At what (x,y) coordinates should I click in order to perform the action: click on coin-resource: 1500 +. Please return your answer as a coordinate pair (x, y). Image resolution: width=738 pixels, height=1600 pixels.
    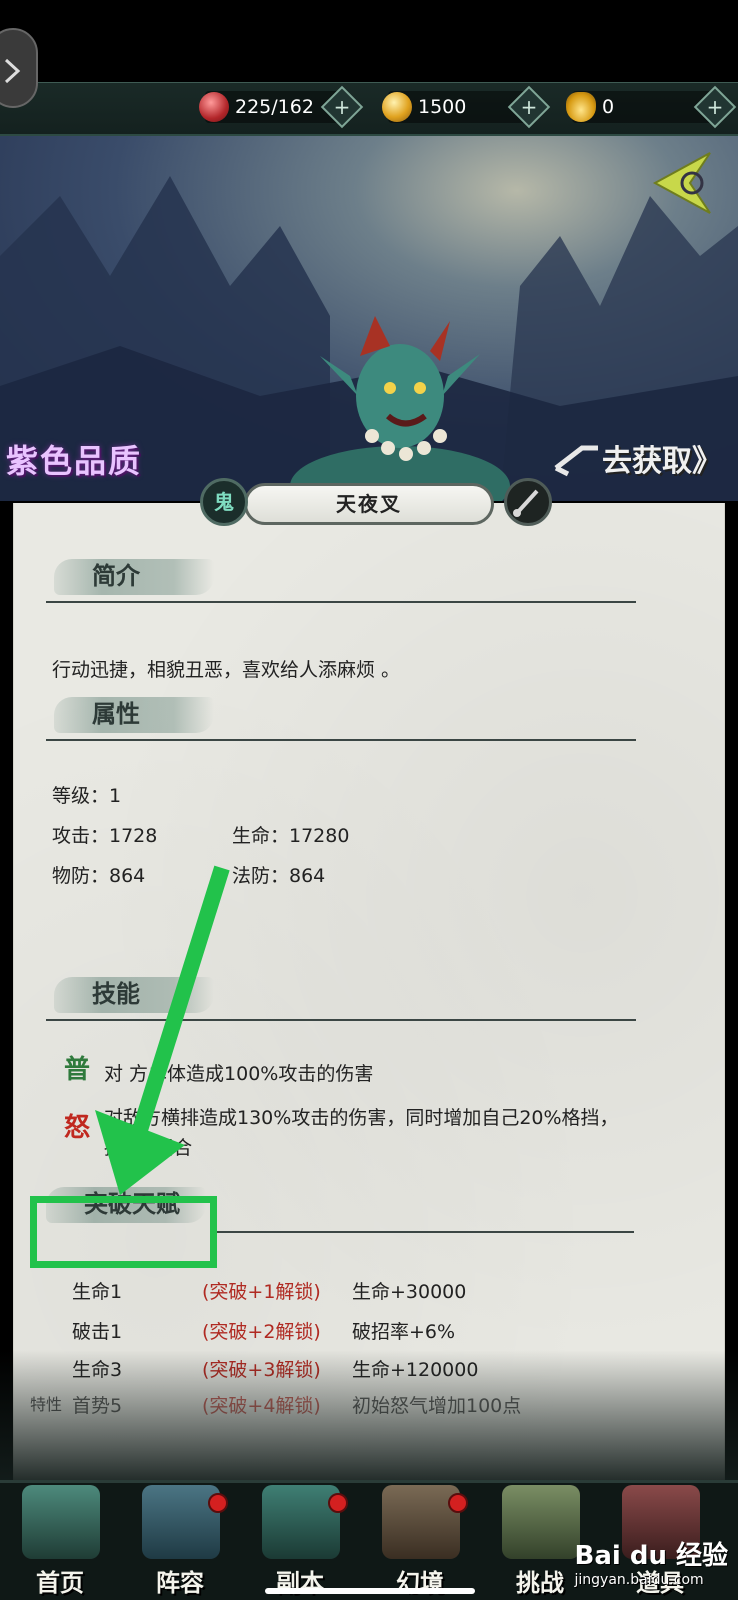
    Looking at the image, I should click on (466, 107).